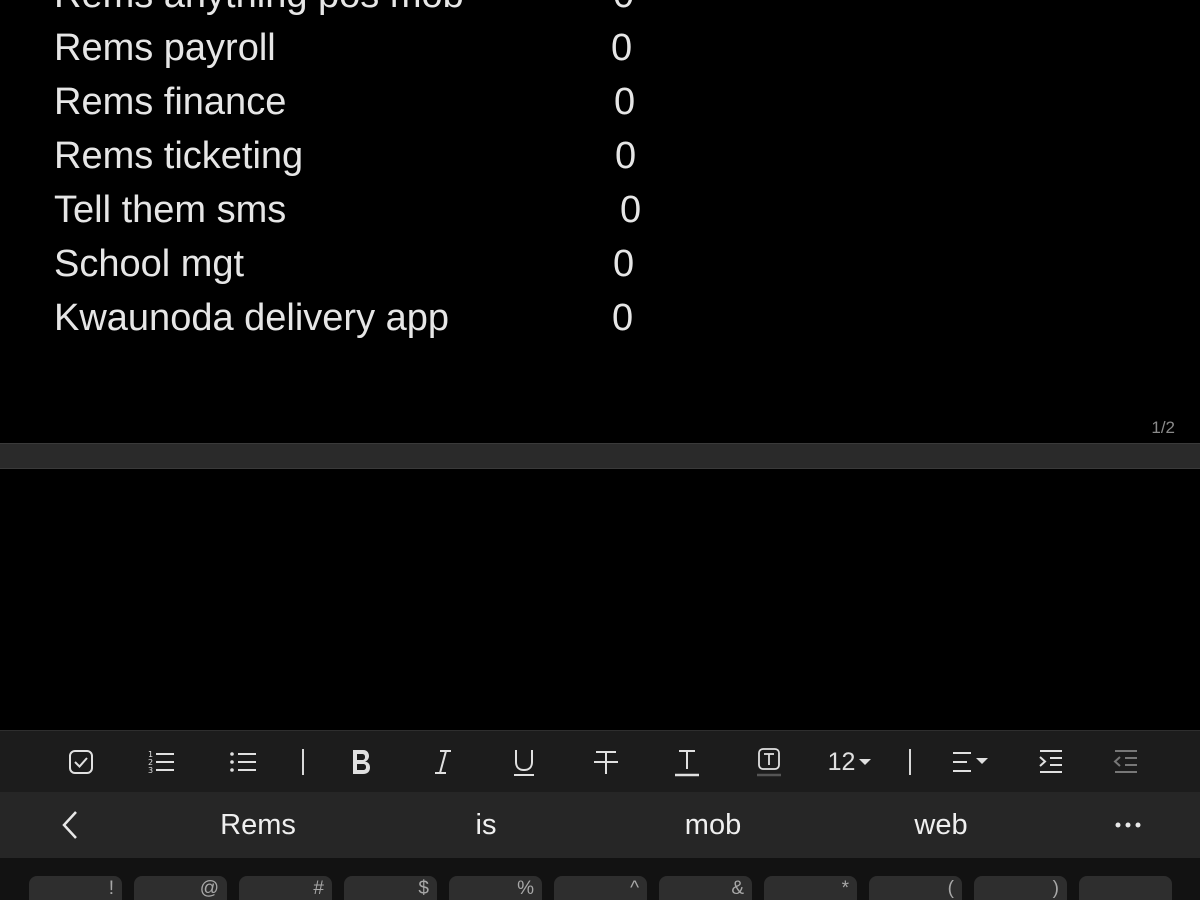 The width and height of the screenshot is (1200, 900). Describe the element at coordinates (75, 888) in the screenshot. I see `keyboard-key: !` at that location.